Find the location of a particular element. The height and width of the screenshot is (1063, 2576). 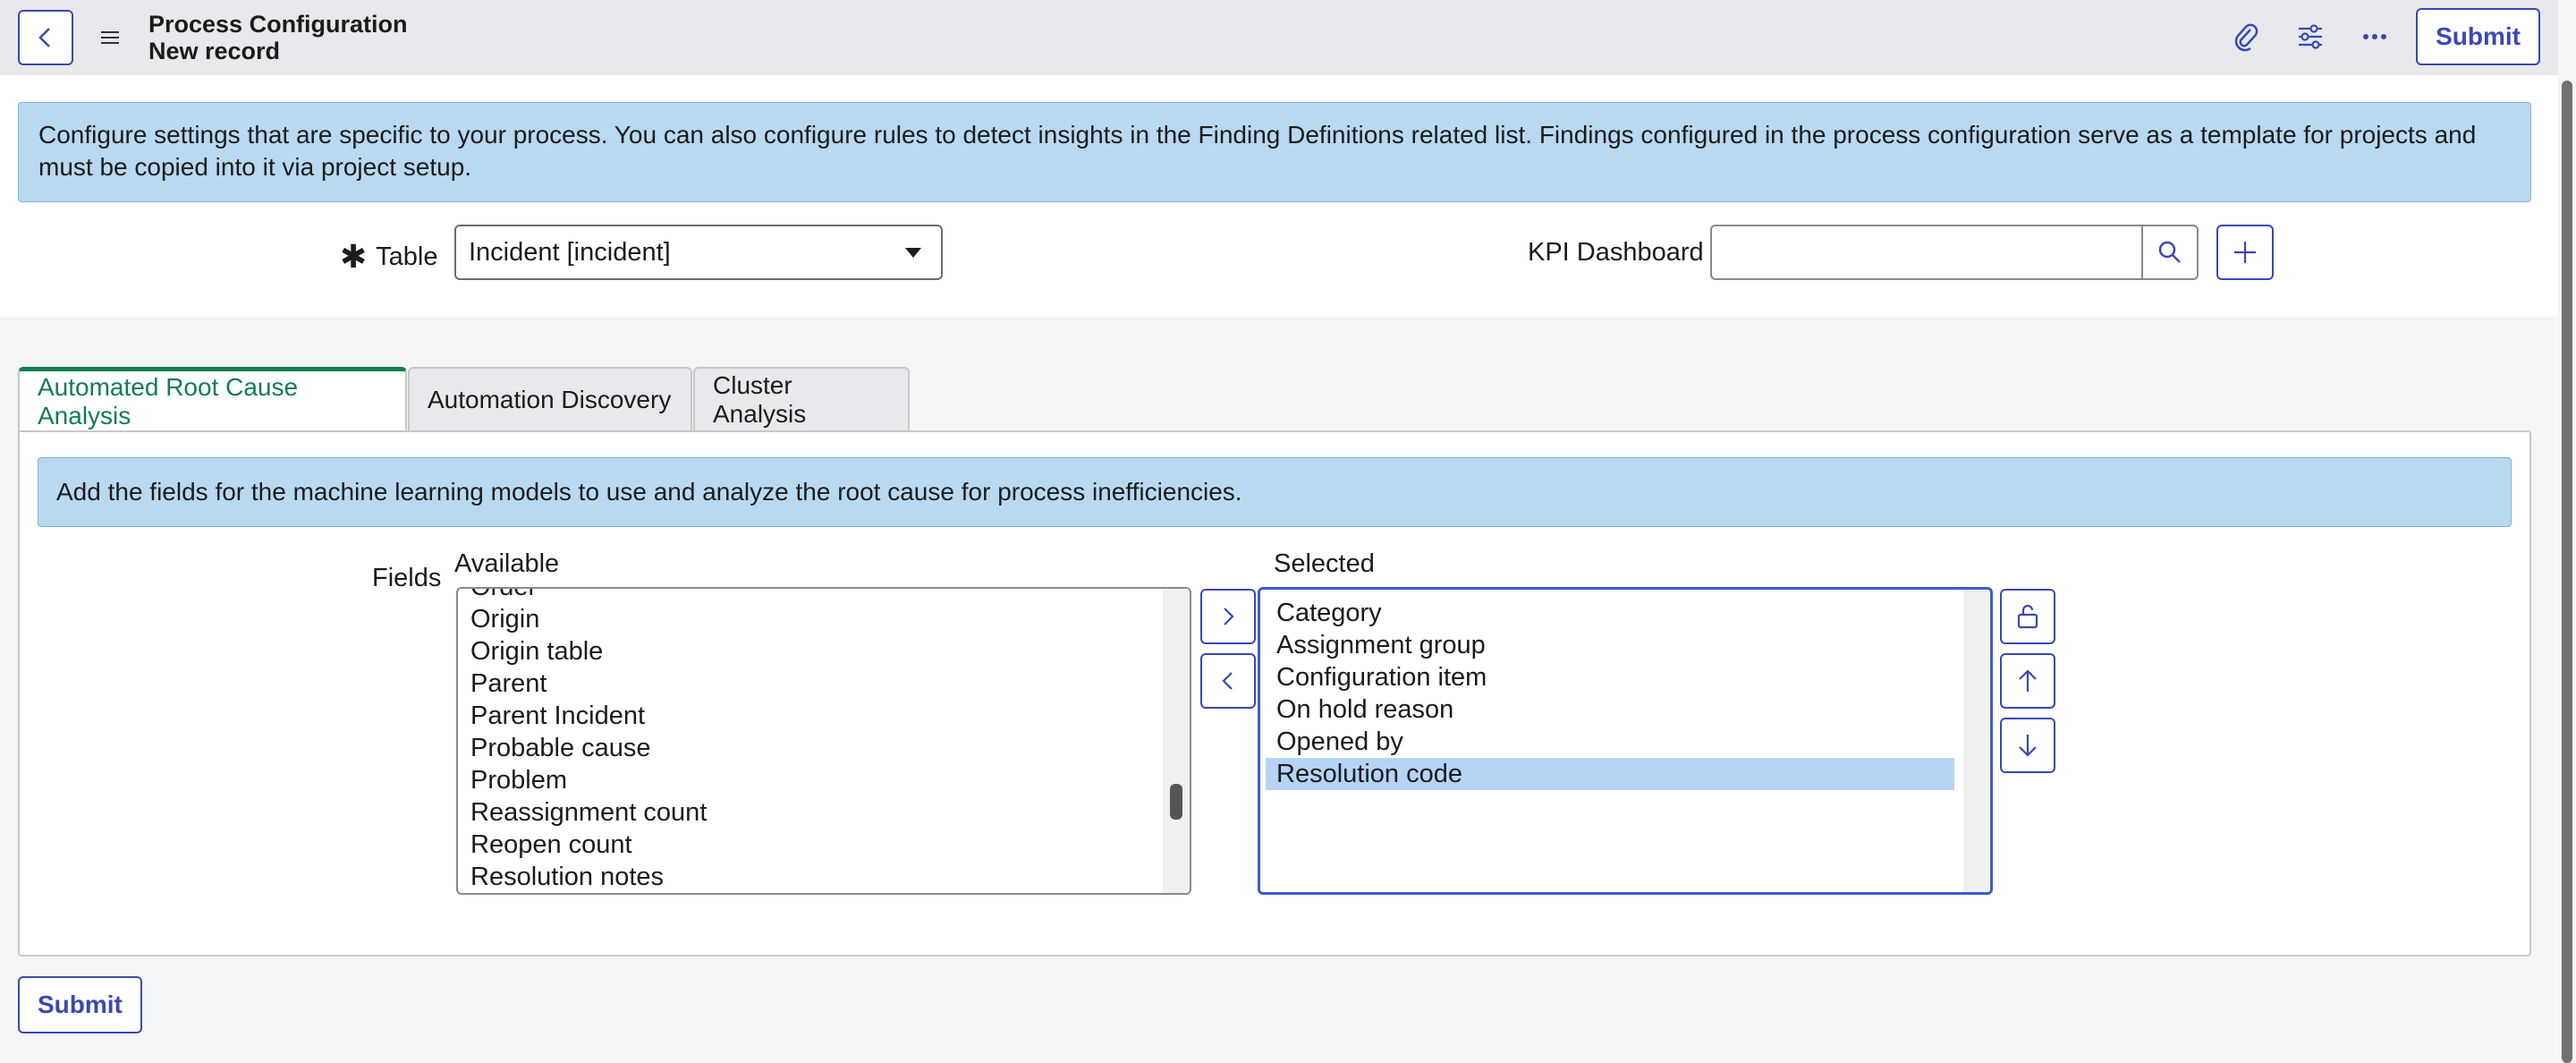

kpi-lookup-button is located at coordinates (2170, 252).